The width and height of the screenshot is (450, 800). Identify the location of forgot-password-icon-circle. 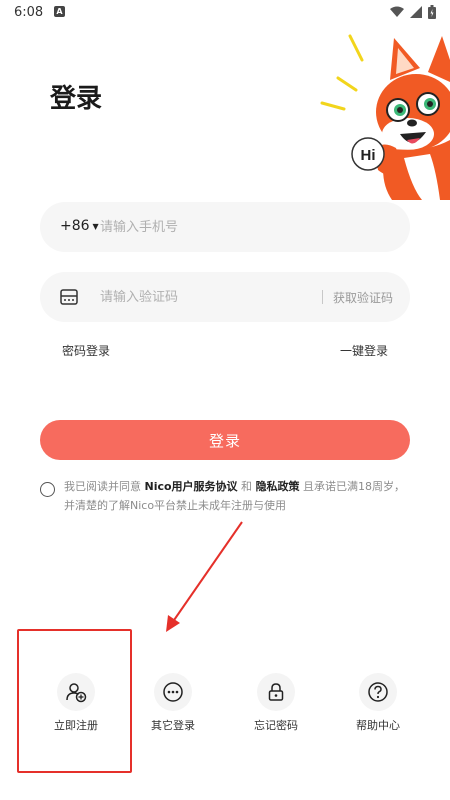
(276, 692).